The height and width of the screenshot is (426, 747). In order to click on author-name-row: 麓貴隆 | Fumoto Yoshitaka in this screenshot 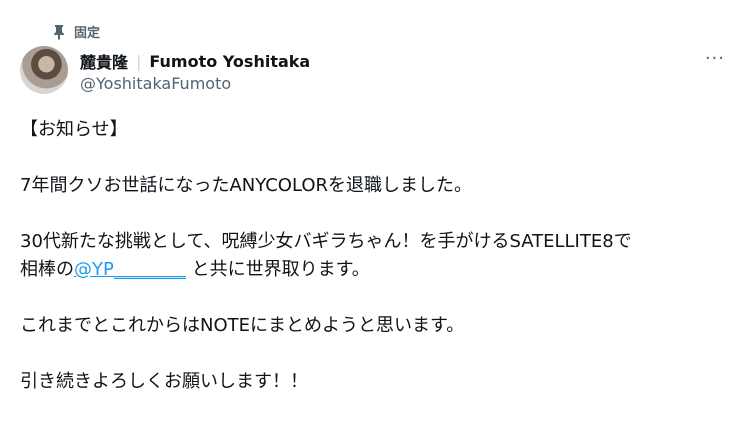, I will do `click(195, 61)`.